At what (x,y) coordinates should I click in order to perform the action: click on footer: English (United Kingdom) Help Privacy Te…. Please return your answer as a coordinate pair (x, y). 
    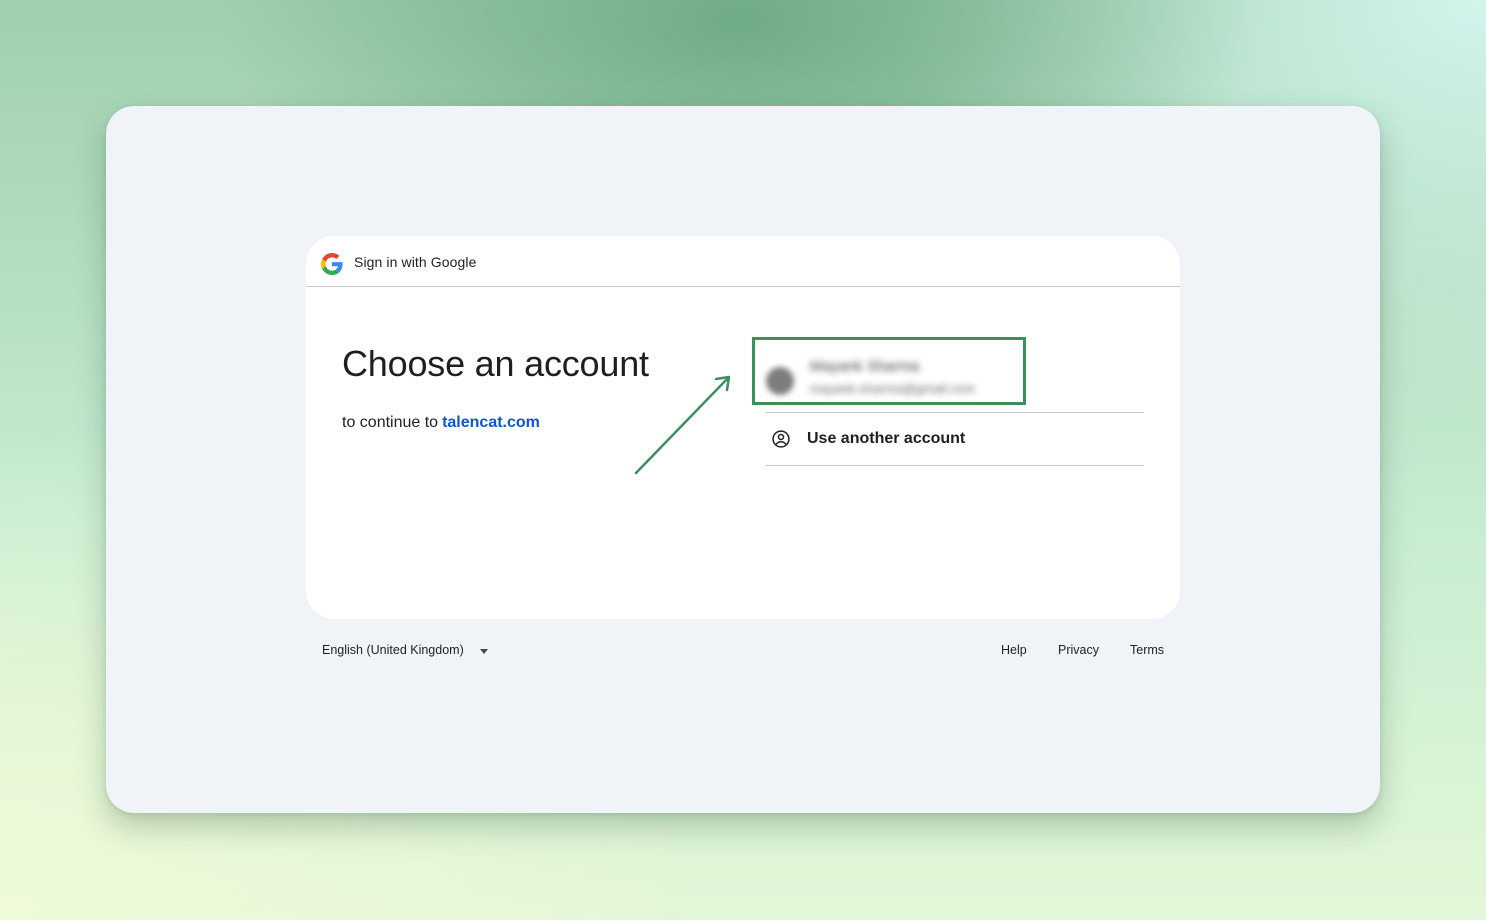
    Looking at the image, I should click on (743, 653).